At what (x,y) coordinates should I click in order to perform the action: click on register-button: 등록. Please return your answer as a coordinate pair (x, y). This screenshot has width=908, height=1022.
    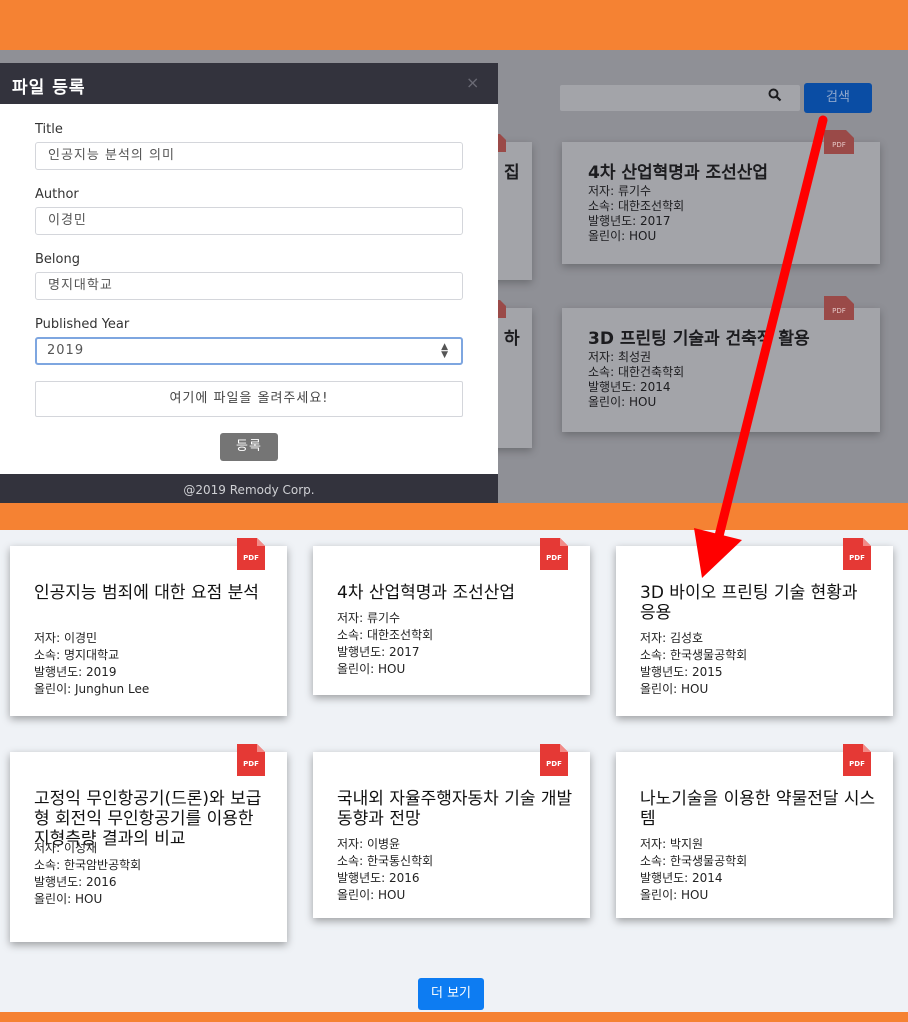
    Looking at the image, I should click on (249, 447).